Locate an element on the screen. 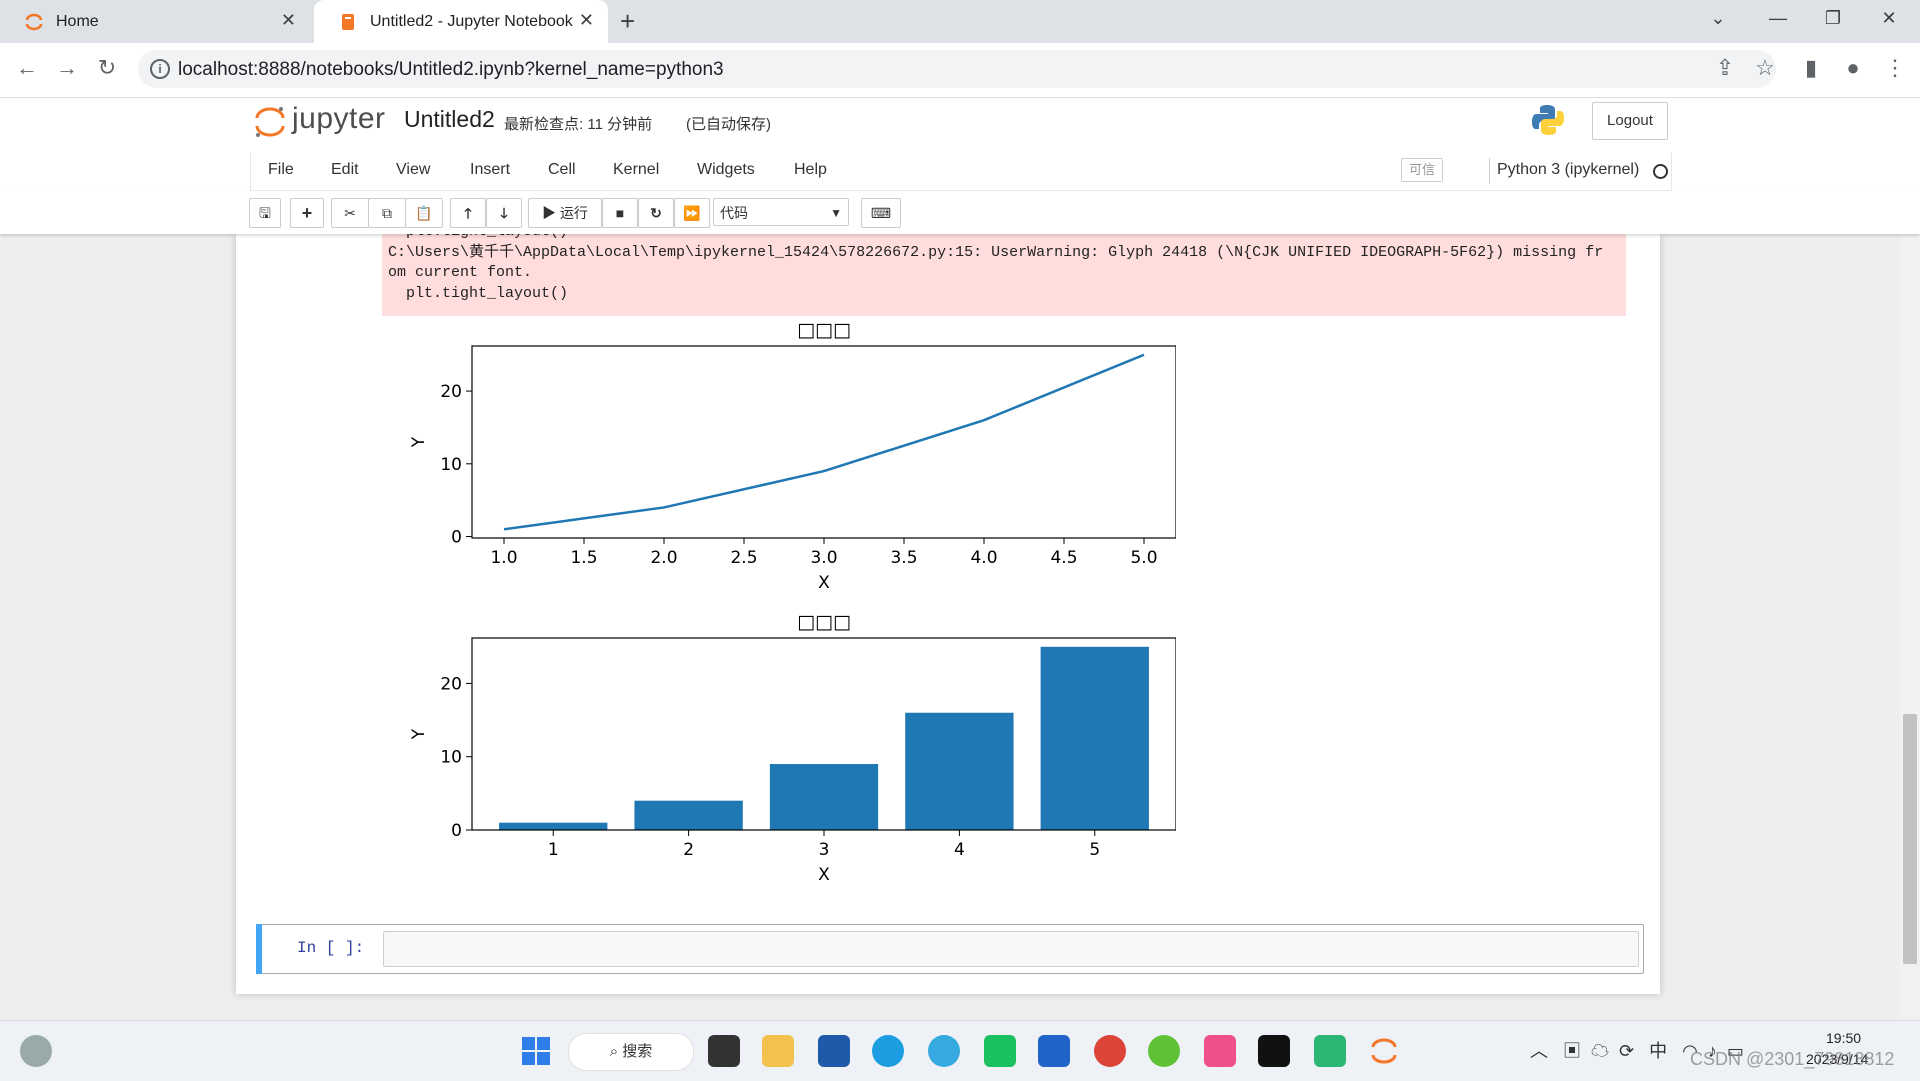 This screenshot has height=1081, width=1920. restart-run-all-icon: ⏩ is located at coordinates (692, 213).